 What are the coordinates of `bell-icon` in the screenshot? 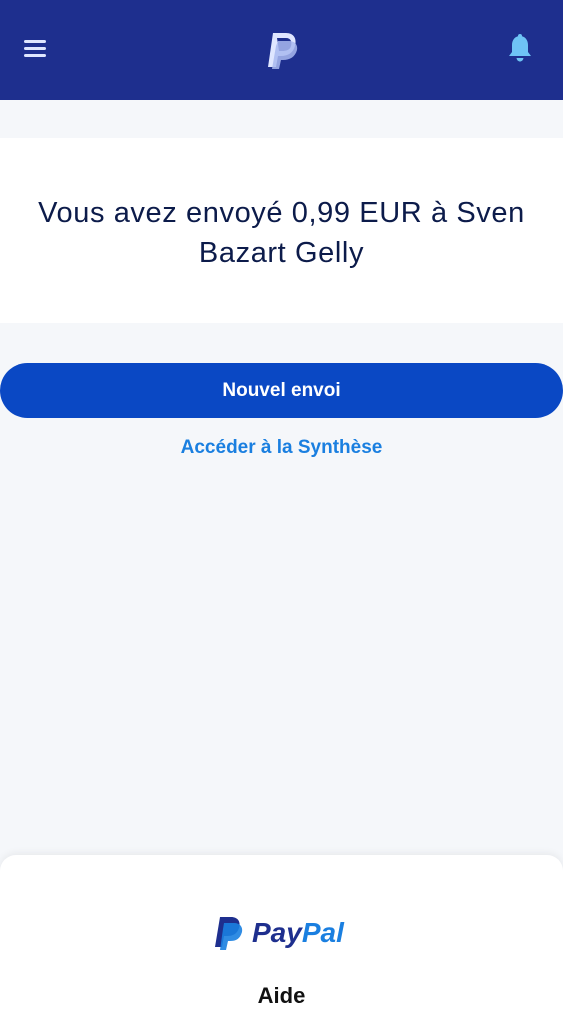 It's located at (520, 48).